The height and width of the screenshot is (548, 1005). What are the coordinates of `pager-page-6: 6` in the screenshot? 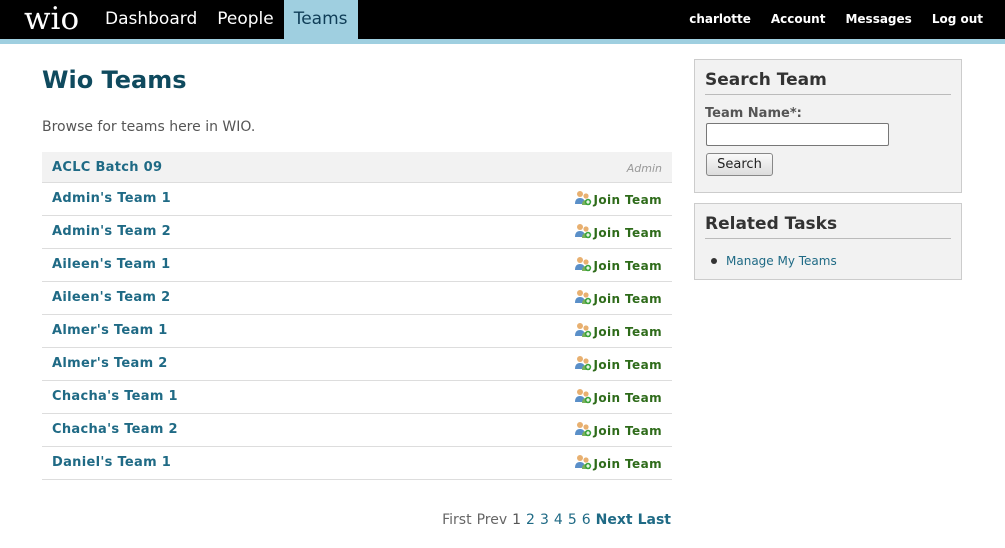 It's located at (586, 520).